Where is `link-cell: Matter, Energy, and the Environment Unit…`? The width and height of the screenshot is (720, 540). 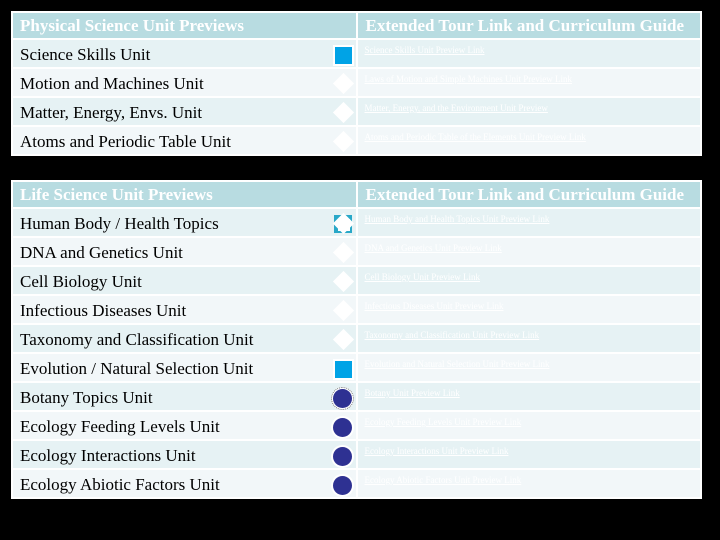
link-cell: Matter, Energy, and the Environment Unit… is located at coordinates (528, 111).